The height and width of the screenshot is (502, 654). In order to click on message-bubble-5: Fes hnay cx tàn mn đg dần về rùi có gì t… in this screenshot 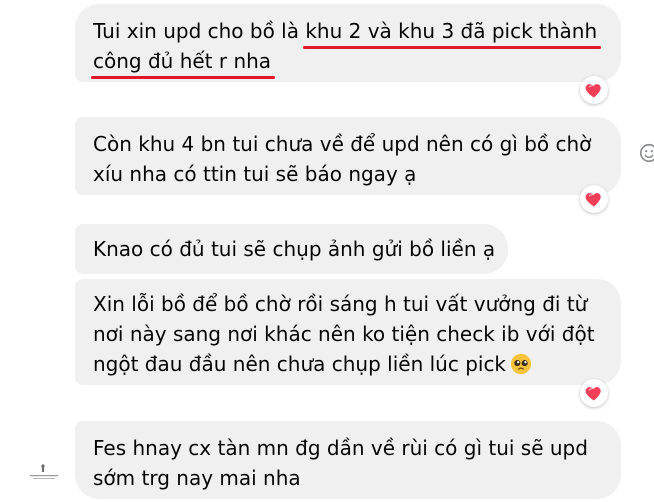, I will do `click(348, 460)`.